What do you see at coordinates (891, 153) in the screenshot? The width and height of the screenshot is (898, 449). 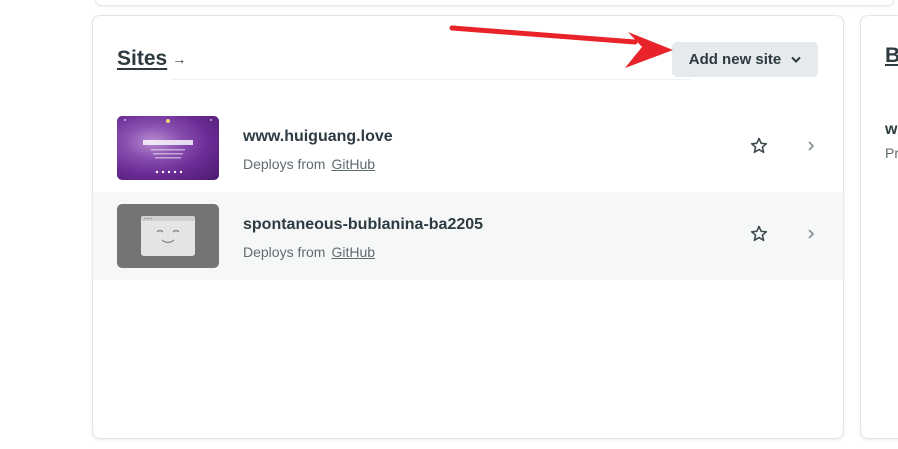 I see `side-card-item-sub: Pr` at bounding box center [891, 153].